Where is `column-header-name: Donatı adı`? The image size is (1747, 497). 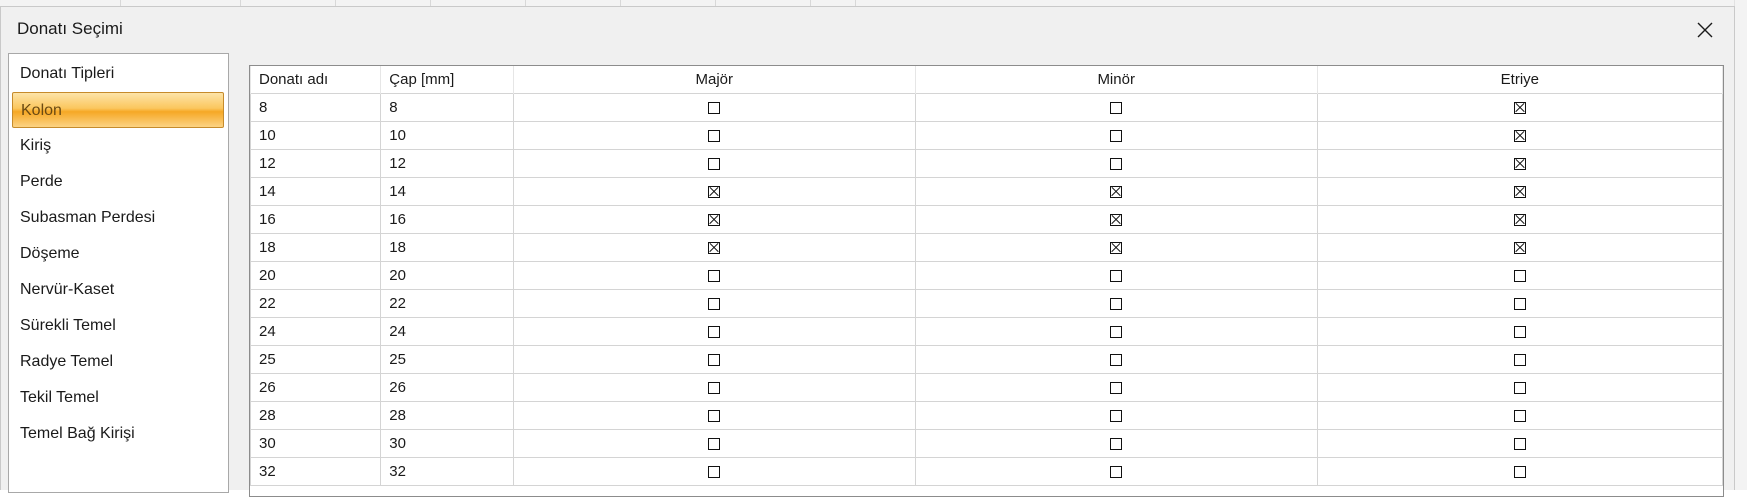
column-header-name: Donatı adı is located at coordinates (316, 80).